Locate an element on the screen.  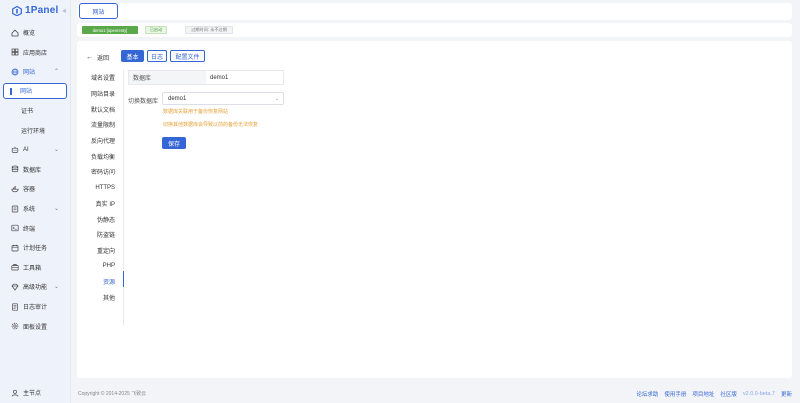
site-name-tag: demo1 [openresty] is located at coordinates (110, 30).